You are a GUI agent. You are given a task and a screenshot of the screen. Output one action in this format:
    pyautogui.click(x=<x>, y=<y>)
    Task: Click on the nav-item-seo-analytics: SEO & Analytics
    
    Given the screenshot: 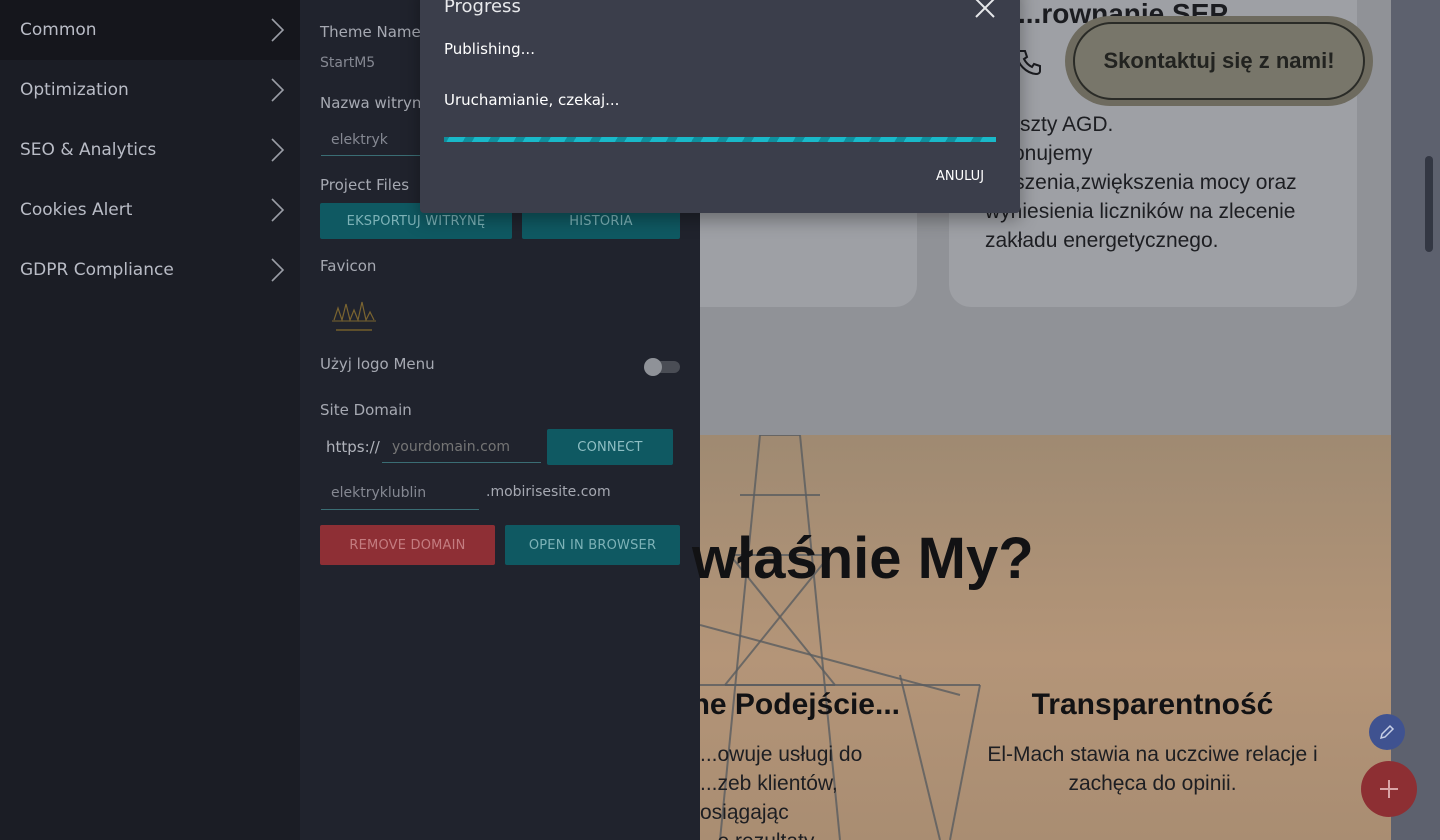 What is the action you would take?
    pyautogui.click(x=150, y=150)
    